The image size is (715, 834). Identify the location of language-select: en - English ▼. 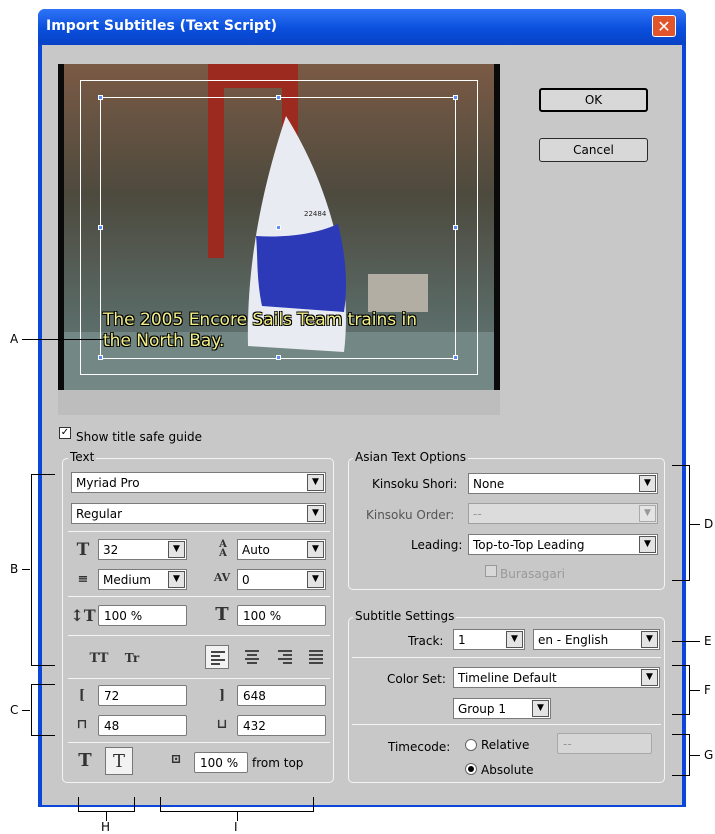
(596, 639).